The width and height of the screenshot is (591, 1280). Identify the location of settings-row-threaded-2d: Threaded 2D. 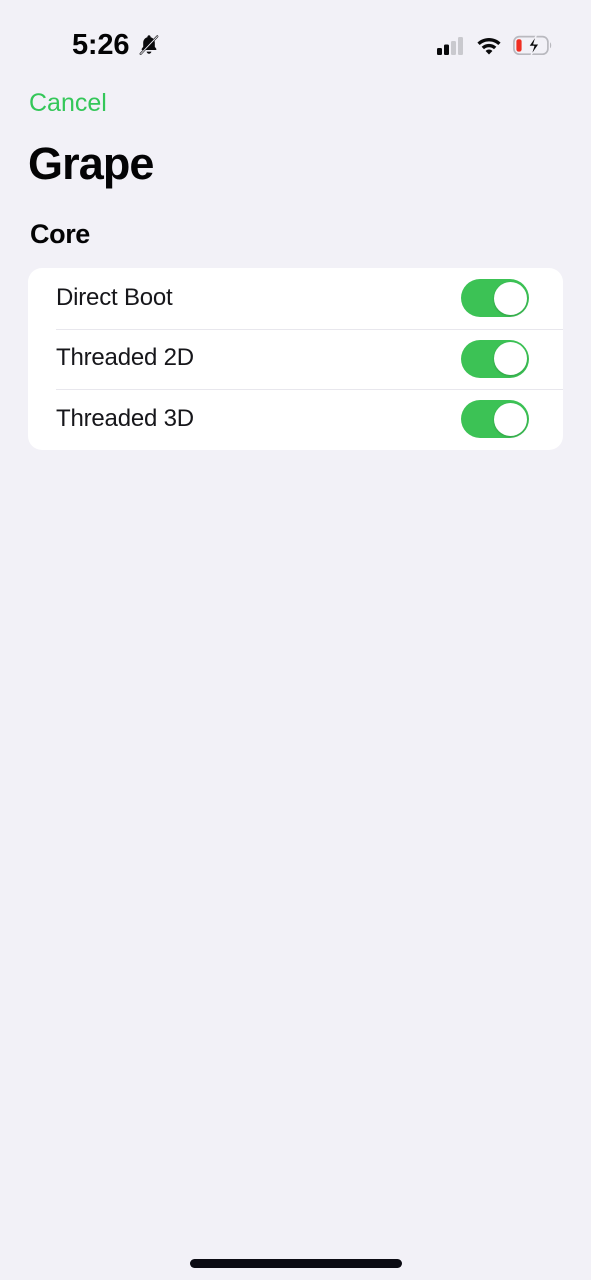
(295, 359).